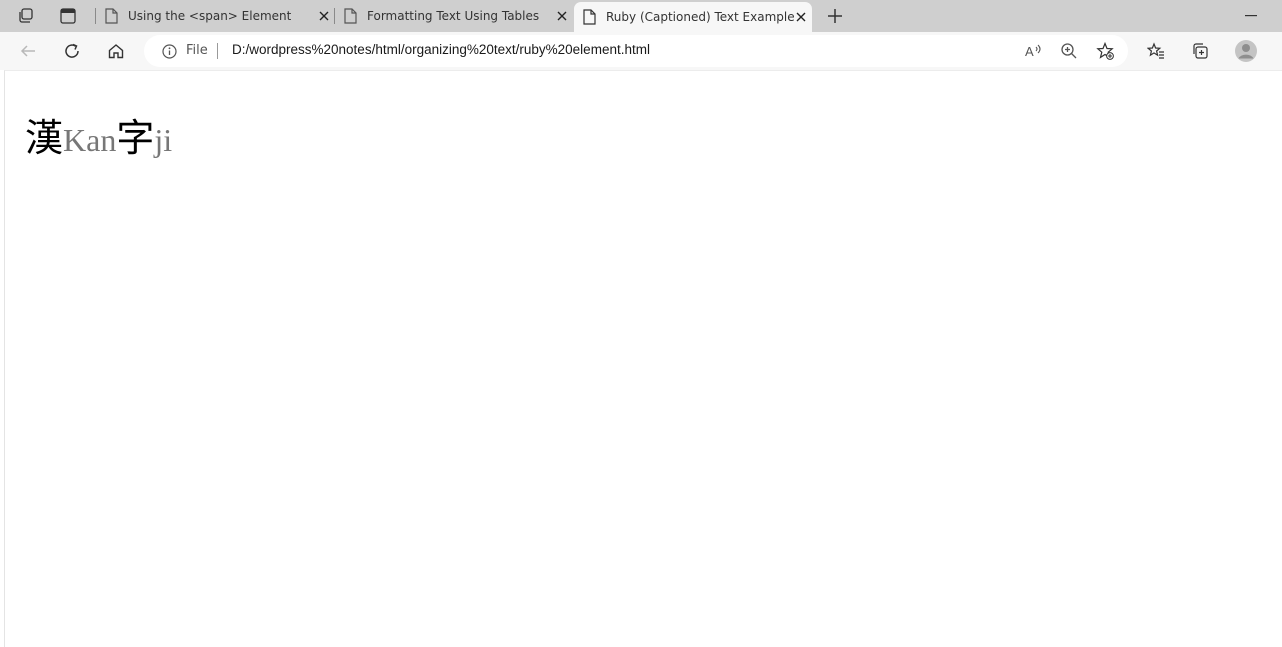 This screenshot has height=647, width=1282. I want to click on minimize-icon, so click(1251, 16).